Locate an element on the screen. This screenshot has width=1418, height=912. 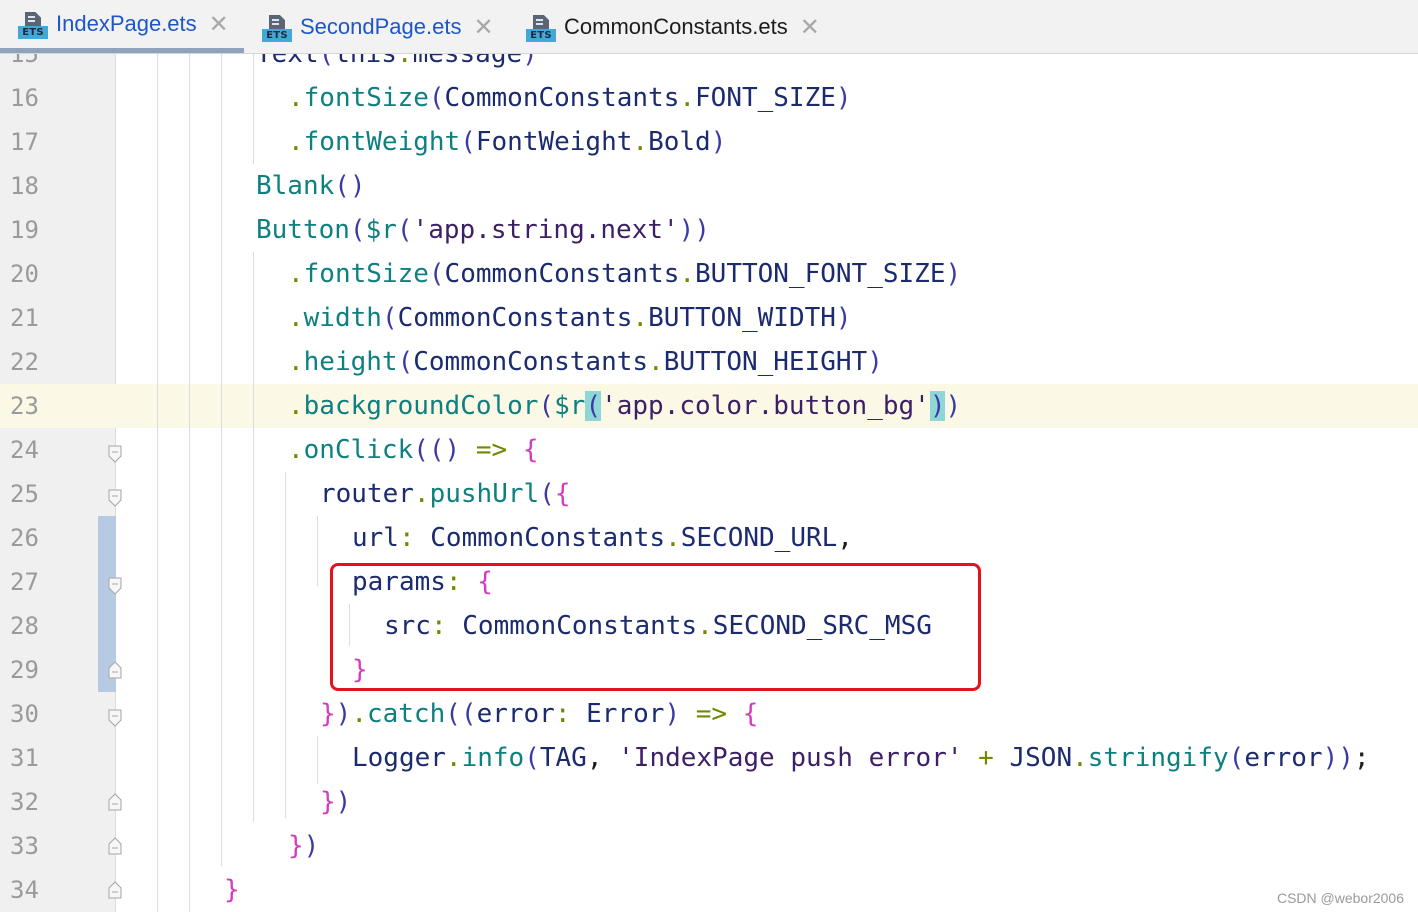
code-text: Button($r('app.string.next')) is located at coordinates (483, 230).